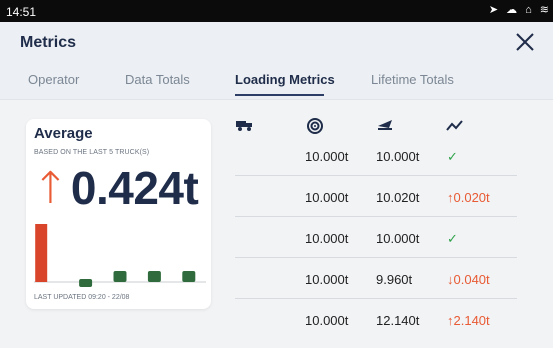 Image resolution: width=553 pixels, height=348 pixels. I want to click on tab-loading-metrics: Loading Metrics, so click(285, 79).